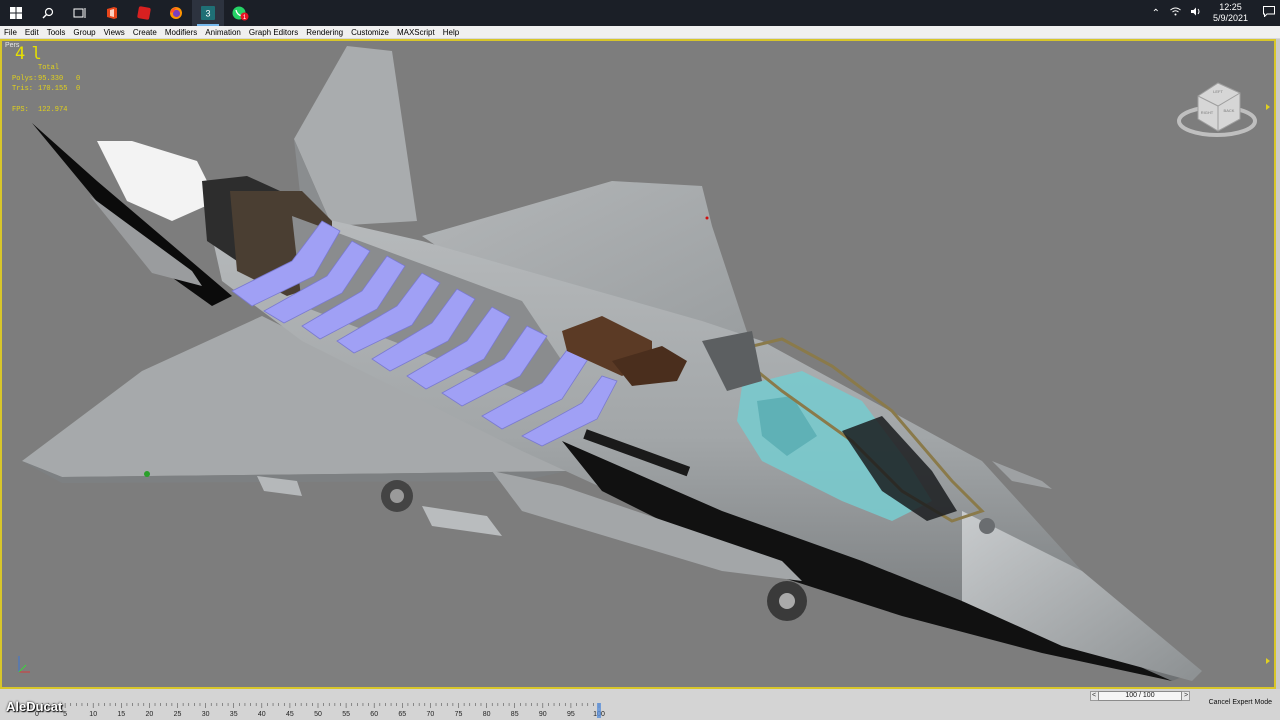 This screenshot has width=1280, height=720. What do you see at coordinates (1229, 110) in the screenshot?
I see `viewcube-back-label: BACK` at bounding box center [1229, 110].